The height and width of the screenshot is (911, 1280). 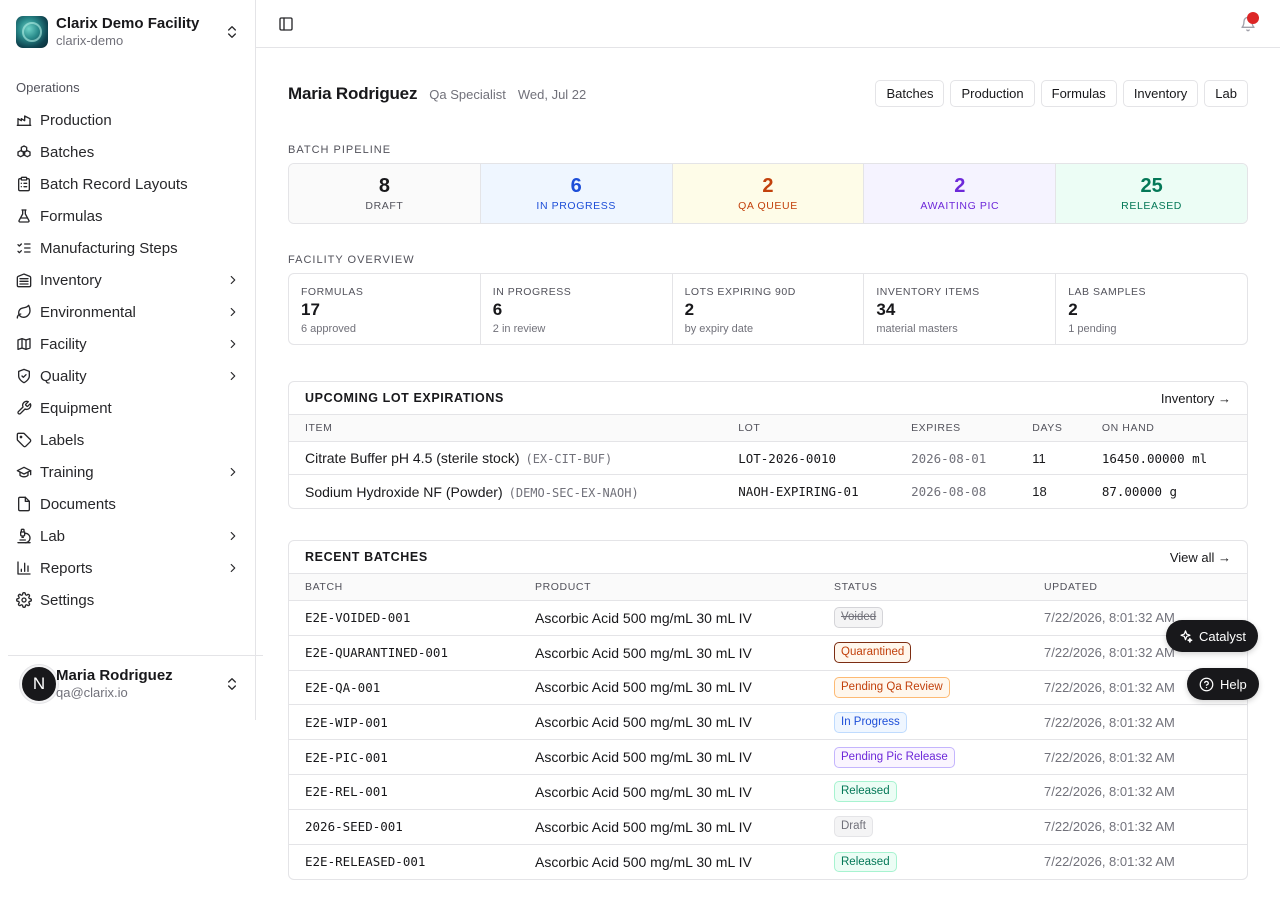 I want to click on quick-link-formulas: Formulas, so click(x=1078, y=93).